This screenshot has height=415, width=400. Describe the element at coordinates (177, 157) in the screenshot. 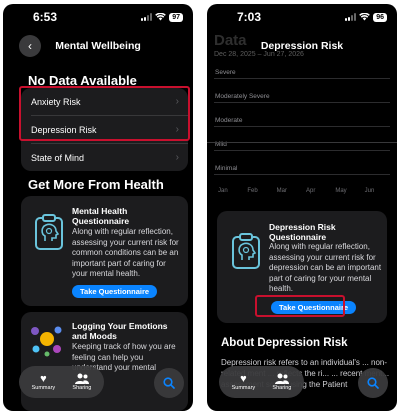

I see `chevron-right-icon: ›` at that location.